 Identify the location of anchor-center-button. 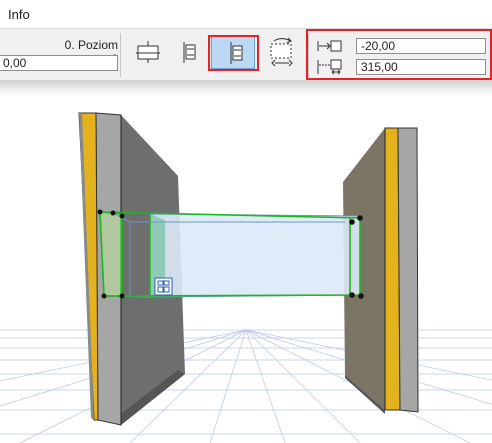
(188, 52).